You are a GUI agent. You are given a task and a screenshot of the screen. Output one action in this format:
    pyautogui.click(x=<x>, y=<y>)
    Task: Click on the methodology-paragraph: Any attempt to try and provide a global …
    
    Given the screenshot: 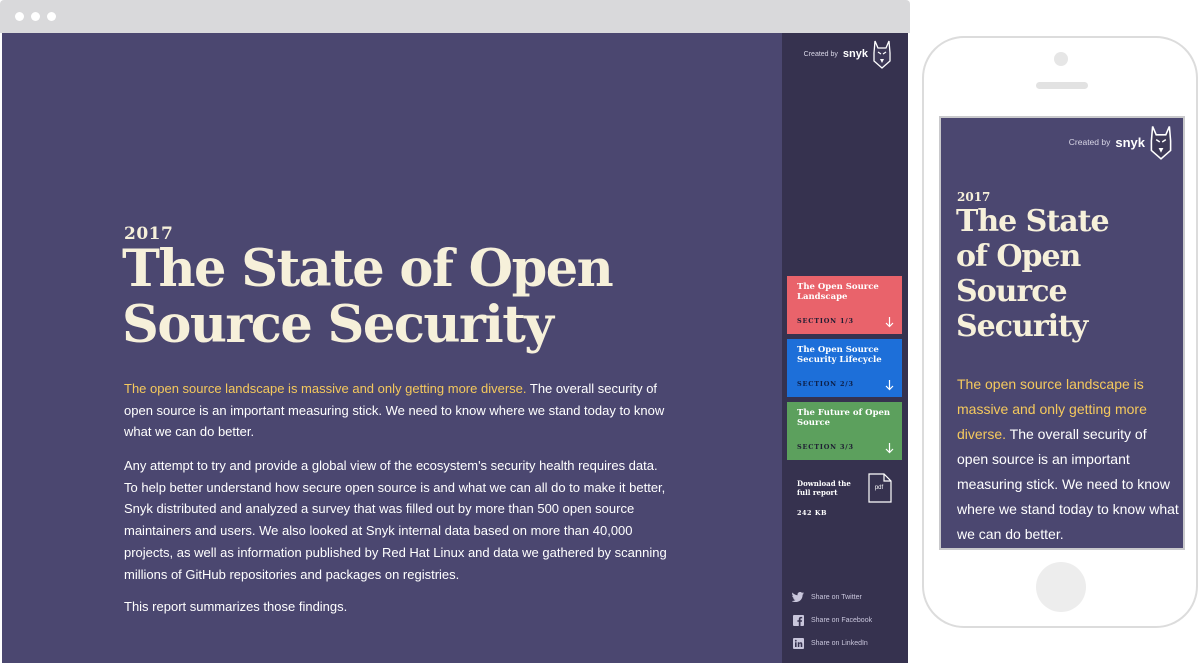 What is the action you would take?
    pyautogui.click(x=395, y=520)
    